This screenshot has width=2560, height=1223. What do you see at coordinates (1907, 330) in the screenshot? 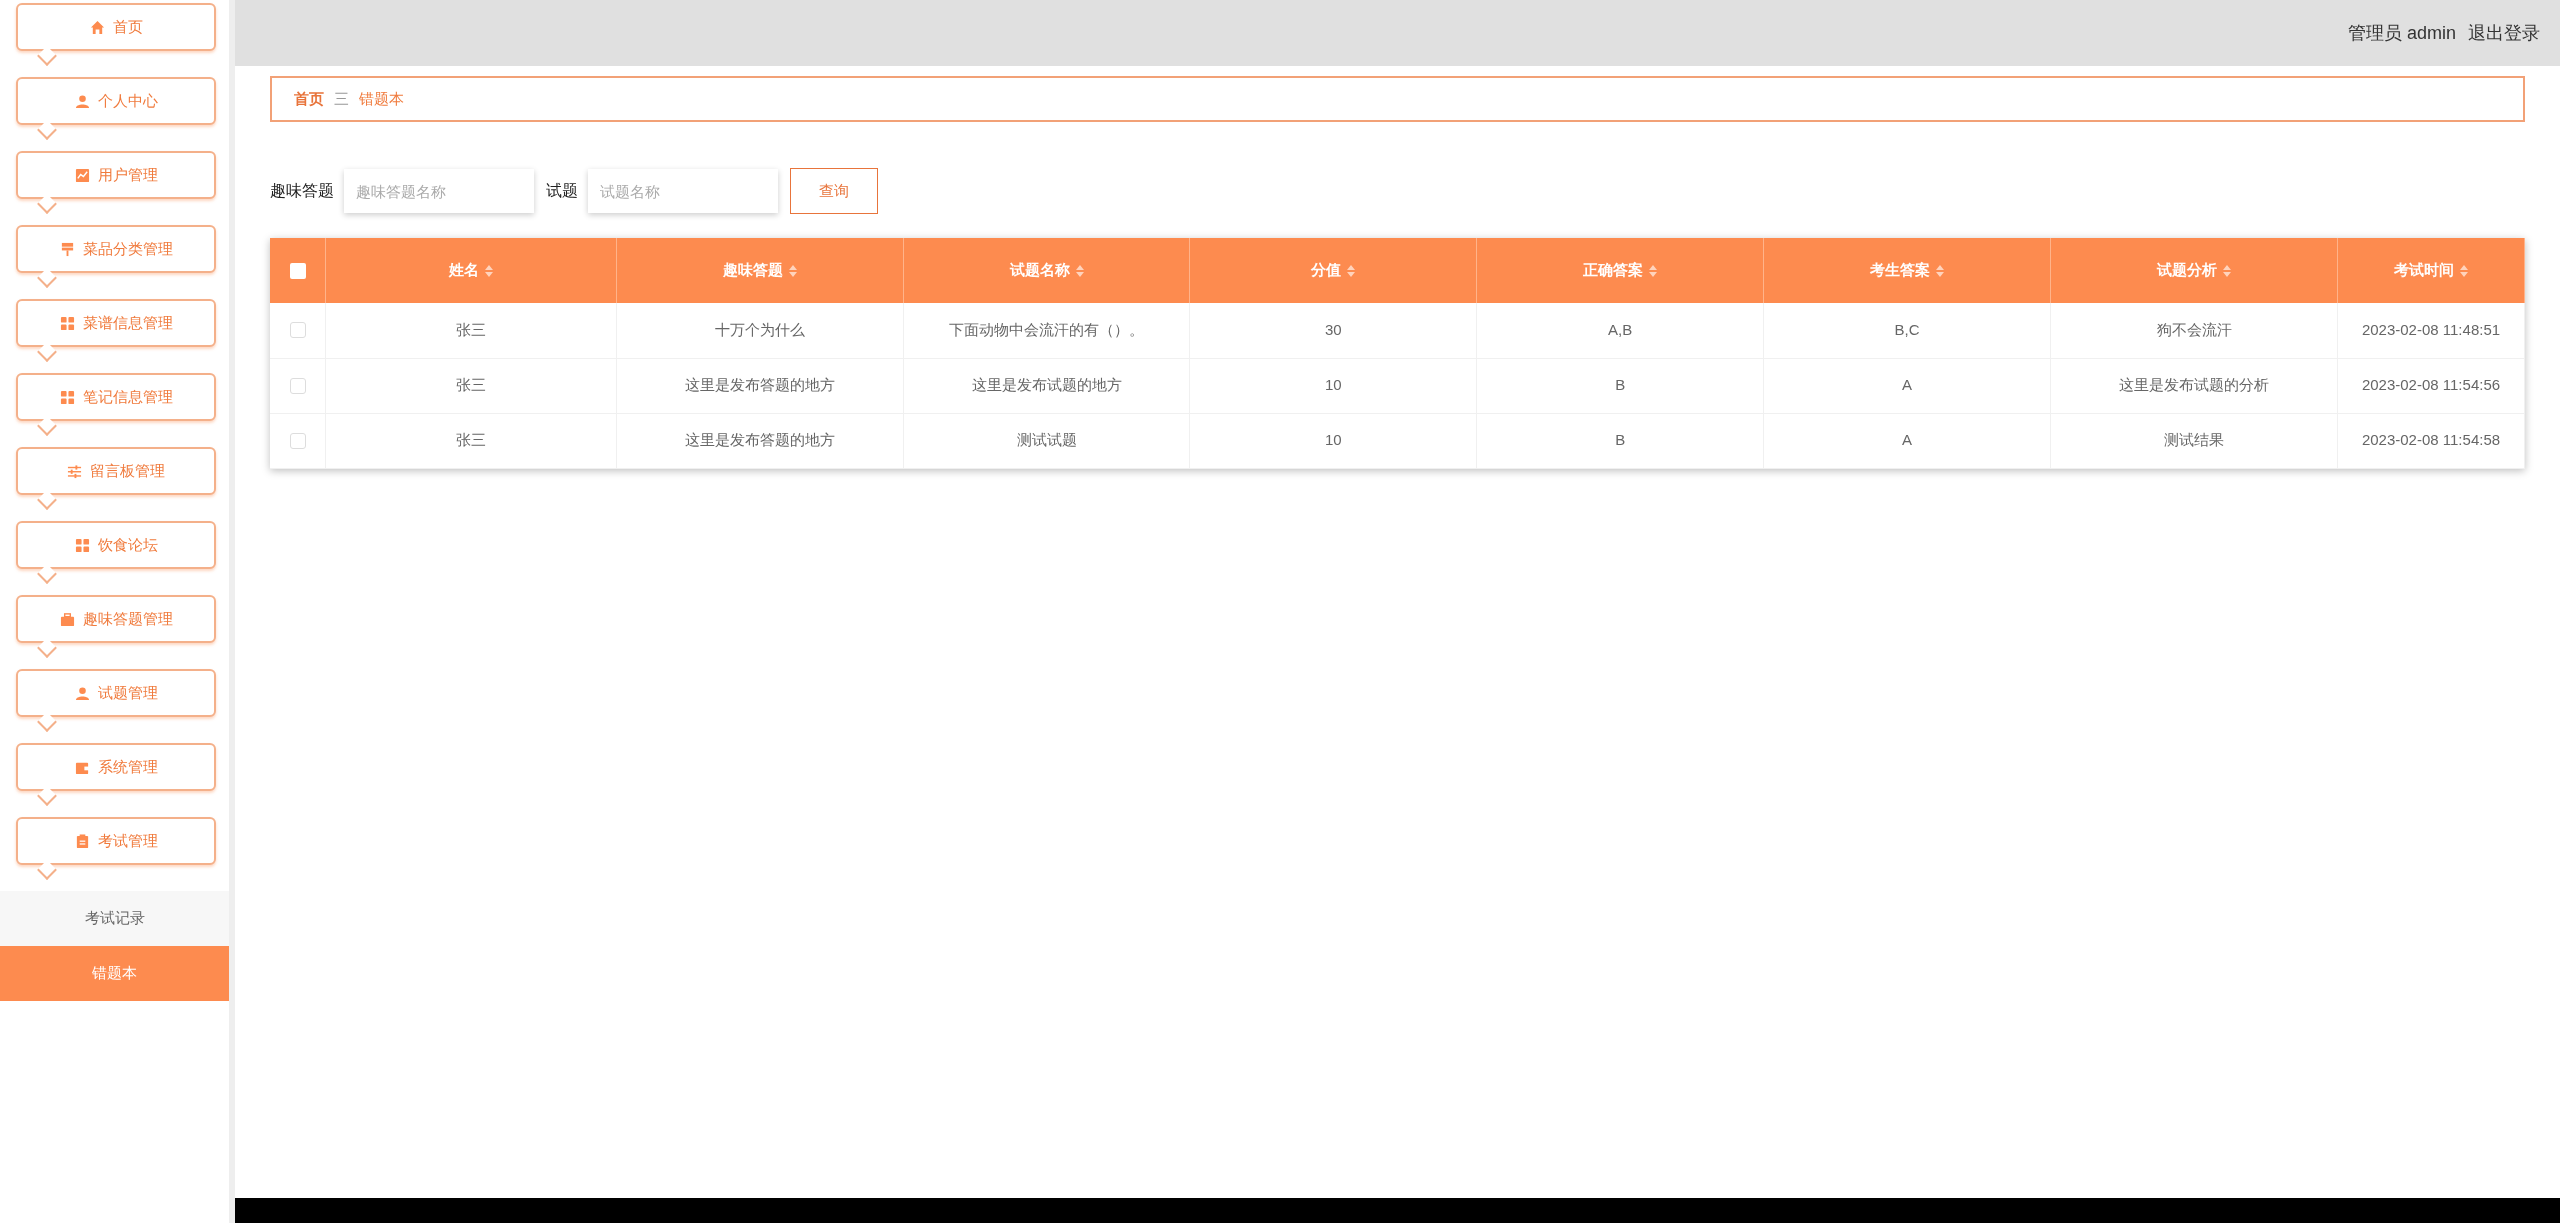
I see `table-cell: B,C` at bounding box center [1907, 330].